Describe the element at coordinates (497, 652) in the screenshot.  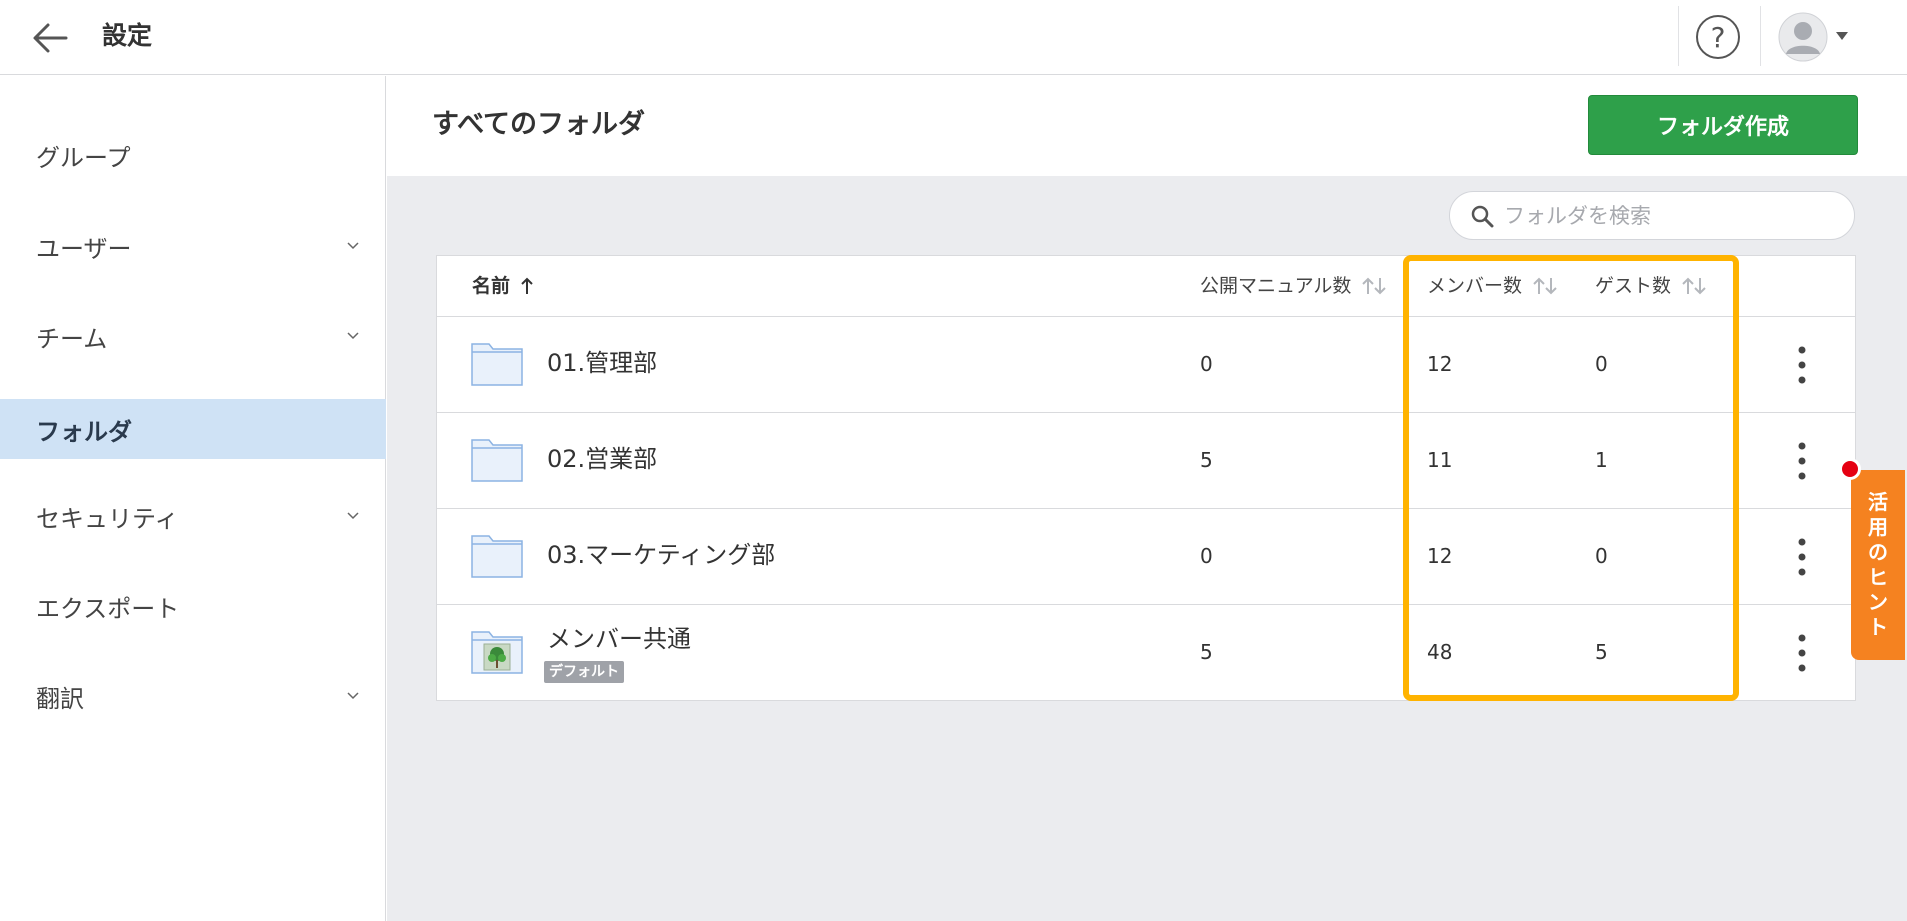
I see `folder-image-icon` at that location.